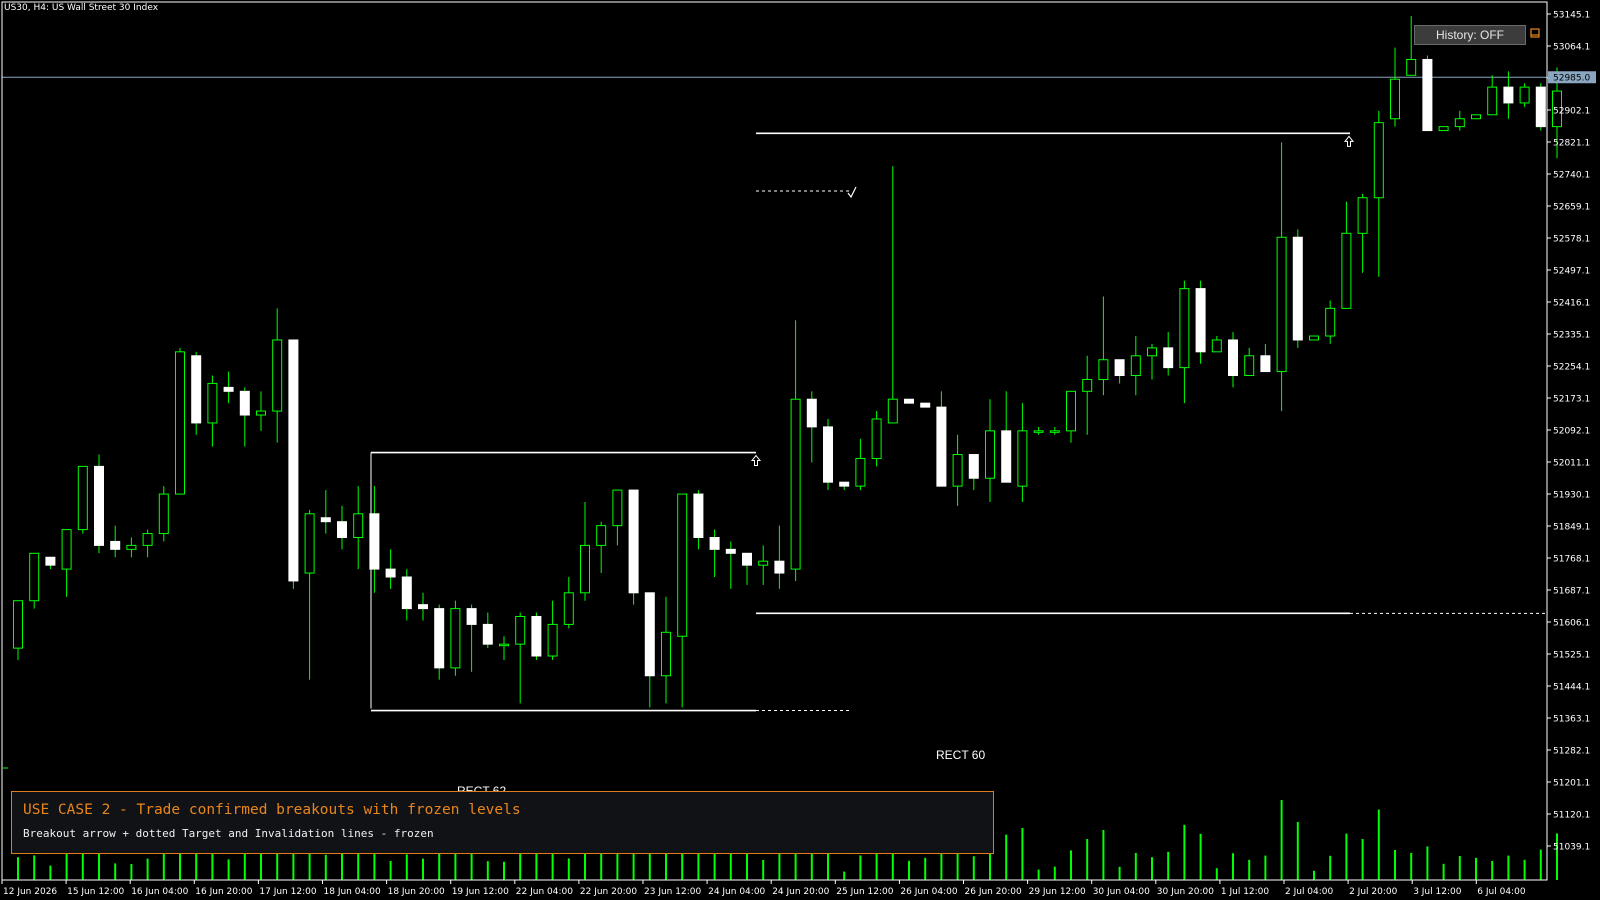  I want to click on history-toggle-button: History: OFF, so click(1470, 35).